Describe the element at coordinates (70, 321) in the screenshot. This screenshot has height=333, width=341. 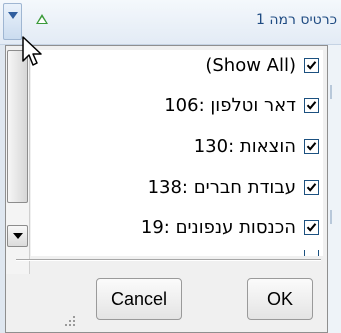
I see `resize-grip-icon` at that location.